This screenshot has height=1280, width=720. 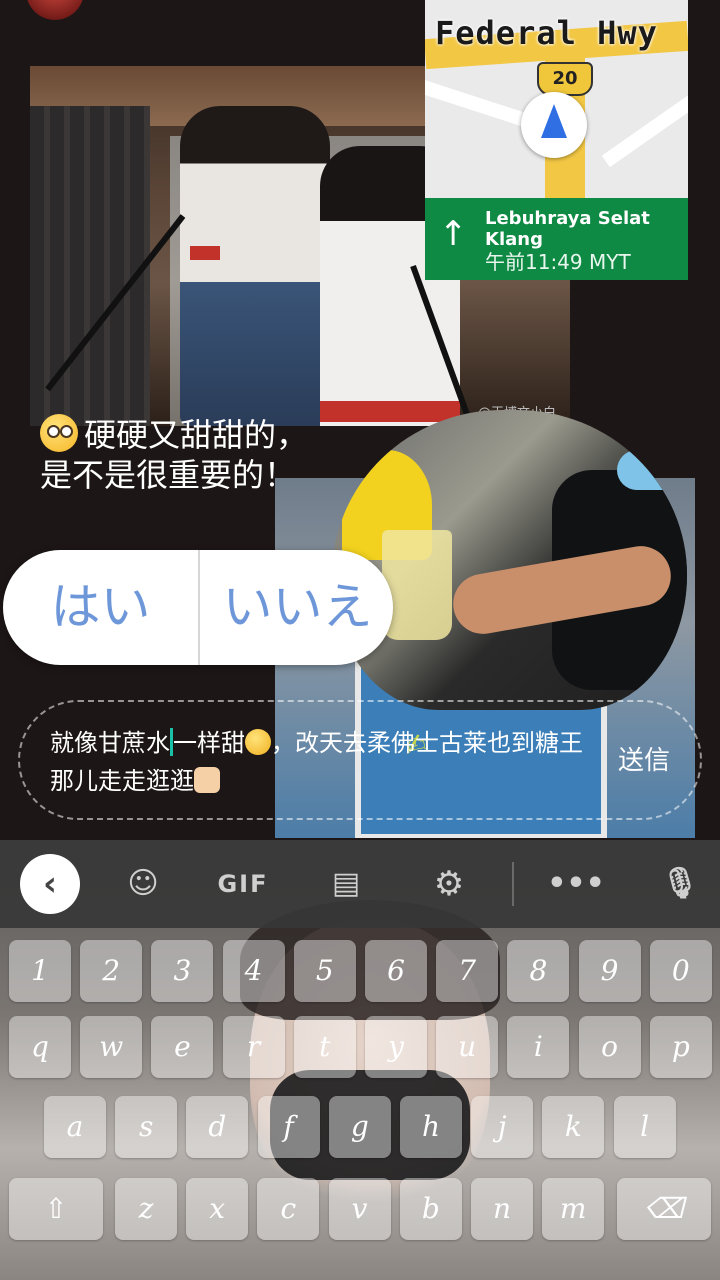 What do you see at coordinates (207, 780) in the screenshot?
I see `thumbs-up-emoji-icon` at bounding box center [207, 780].